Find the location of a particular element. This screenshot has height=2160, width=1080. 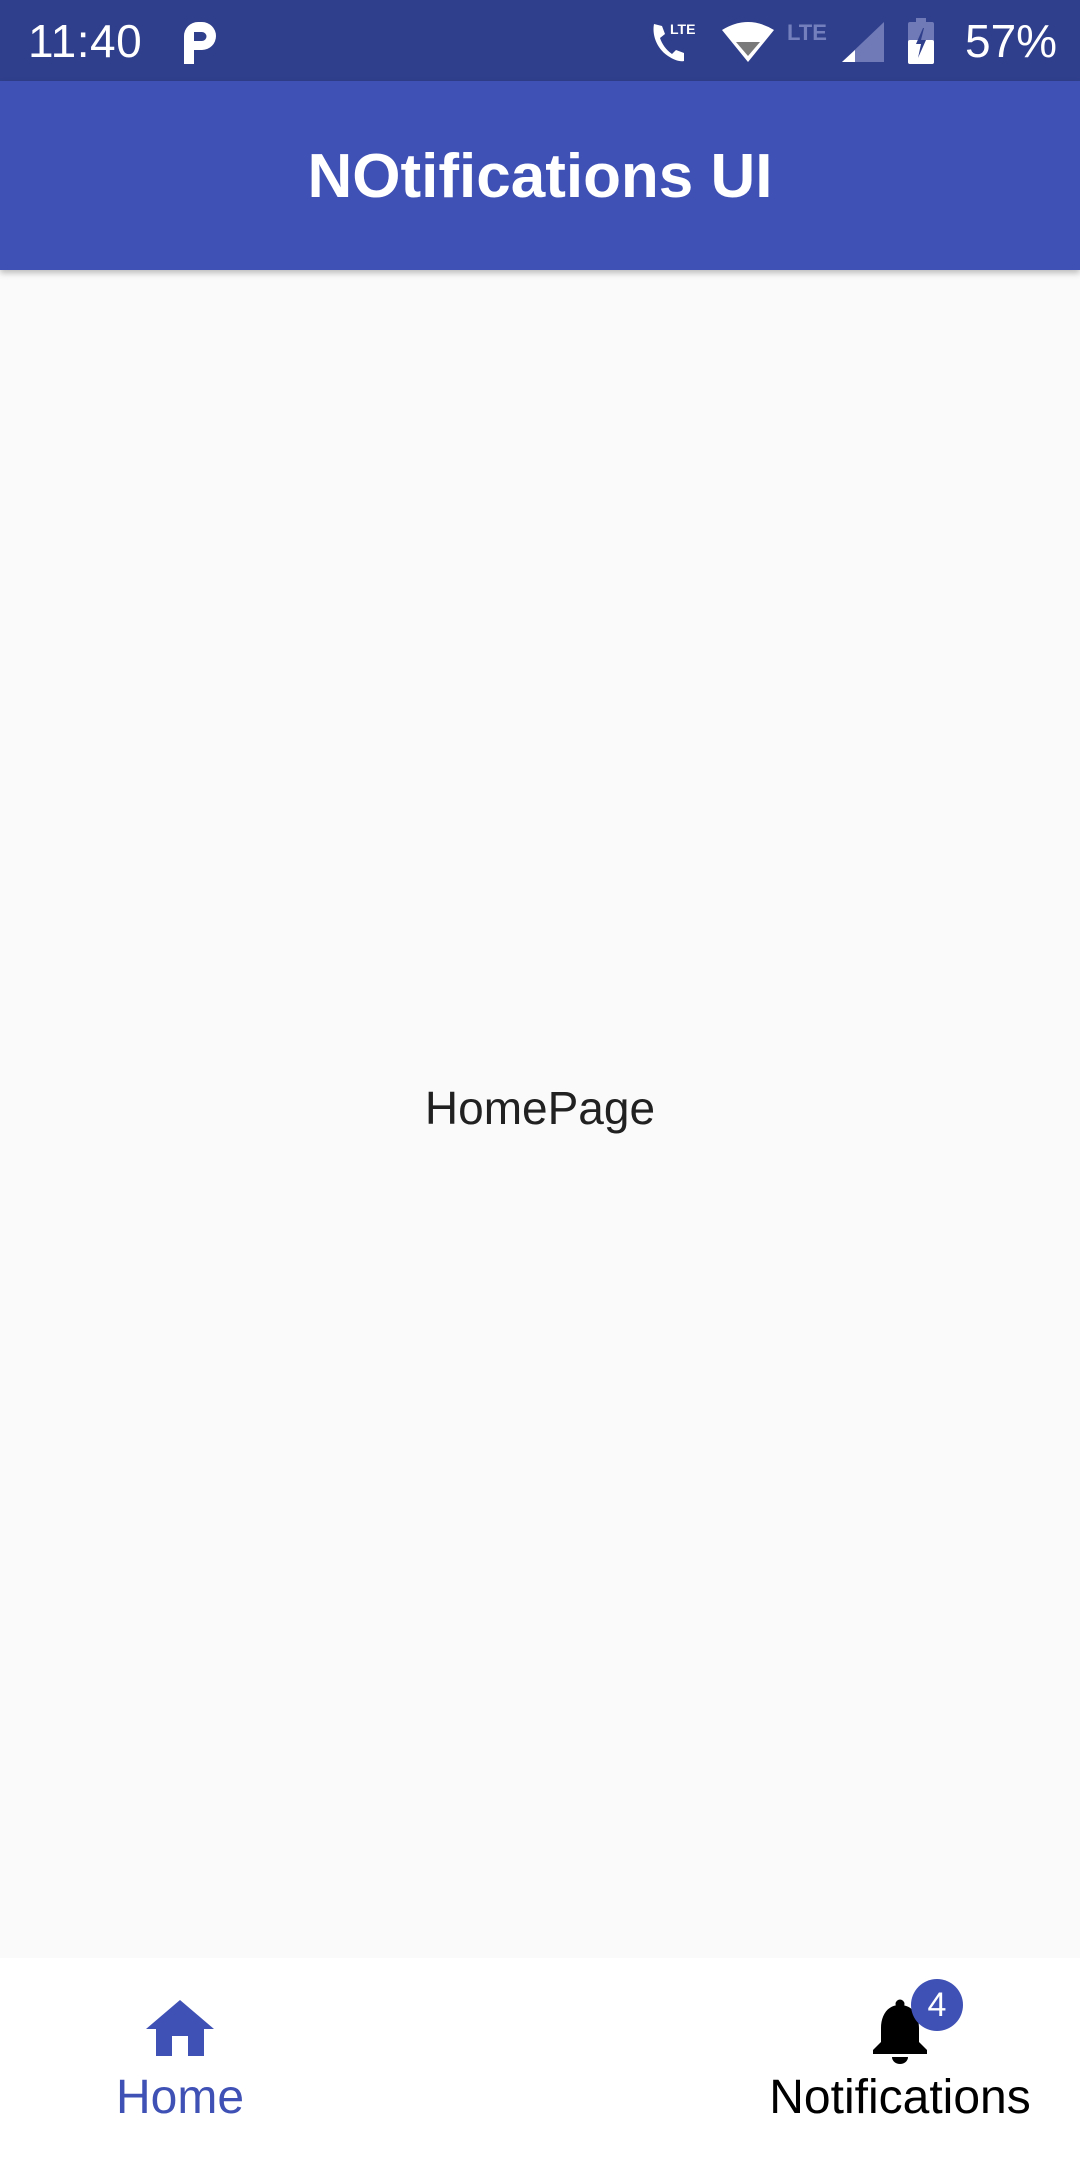

lte-icon: LTE is located at coordinates (807, 32).